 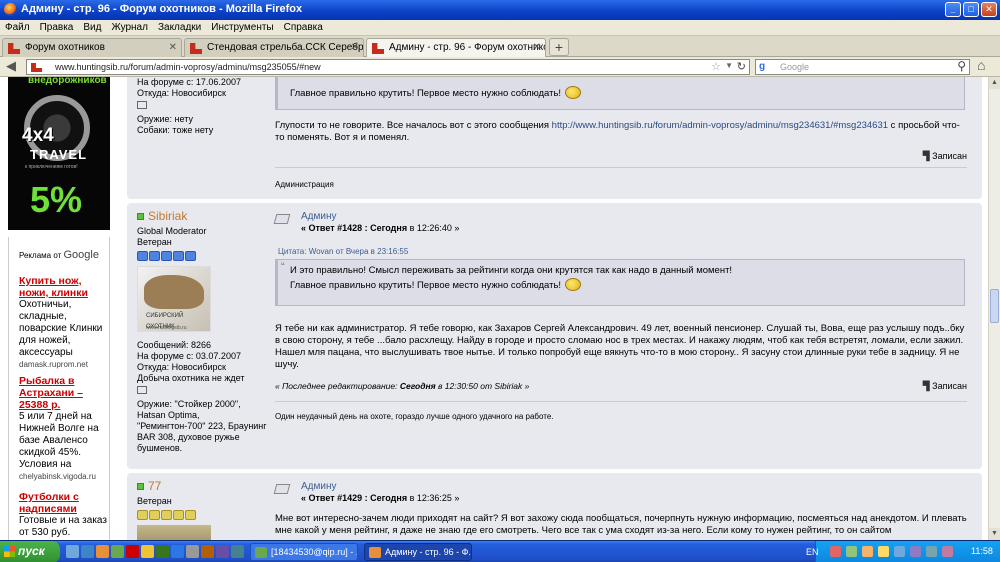 I want to click on tab-shooting: Стендовая стрельба.ССК Серебряное ... ✕, so click(x=274, y=47).